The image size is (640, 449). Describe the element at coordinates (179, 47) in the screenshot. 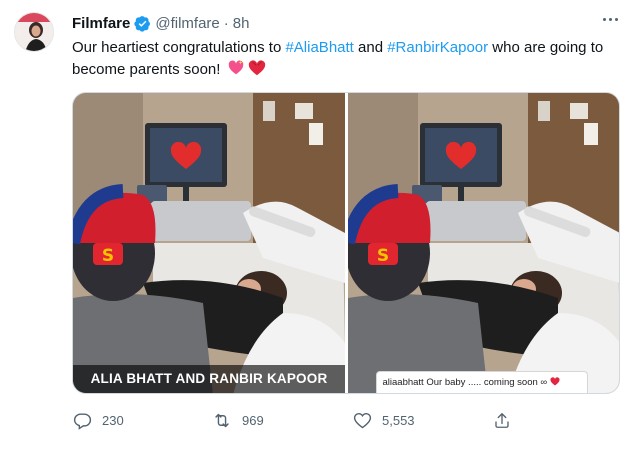

I see `tweet-text-part: Our heartiest congratulations to` at that location.